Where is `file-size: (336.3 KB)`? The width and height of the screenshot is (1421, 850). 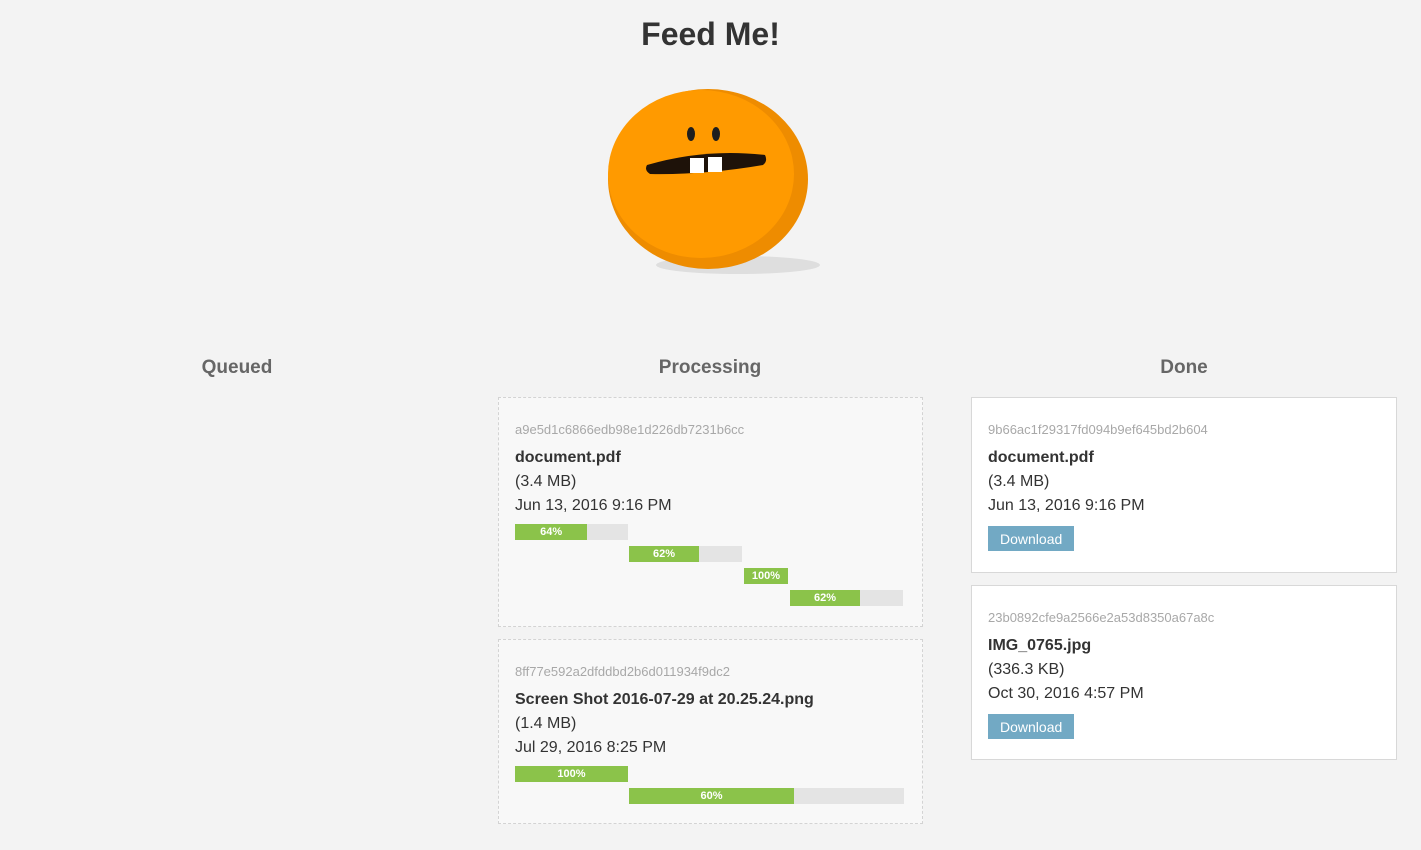 file-size: (336.3 KB) is located at coordinates (1026, 669).